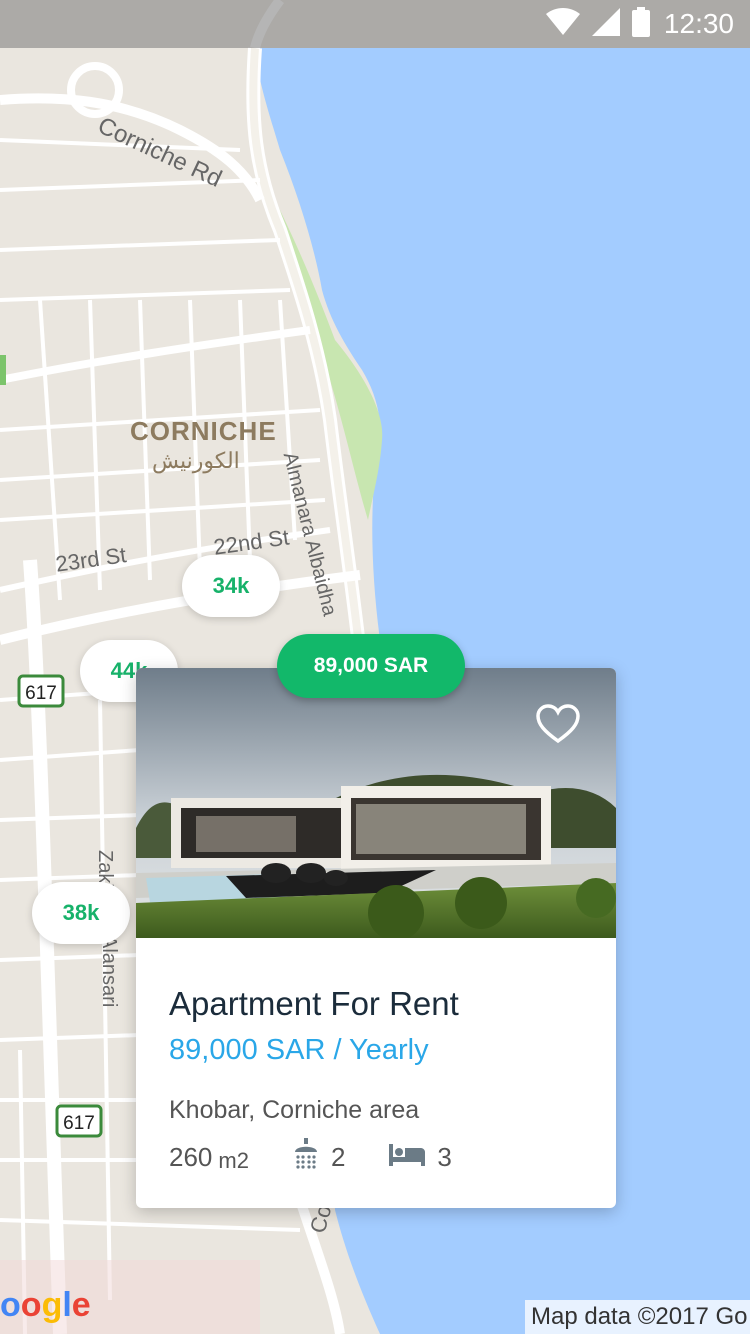 This screenshot has height=1334, width=750. What do you see at coordinates (562, 24) in the screenshot?
I see `wifi-icon` at bounding box center [562, 24].